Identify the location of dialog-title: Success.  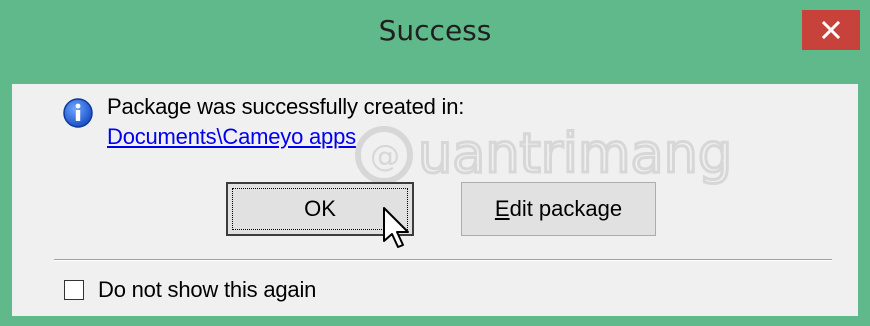
(435, 30).